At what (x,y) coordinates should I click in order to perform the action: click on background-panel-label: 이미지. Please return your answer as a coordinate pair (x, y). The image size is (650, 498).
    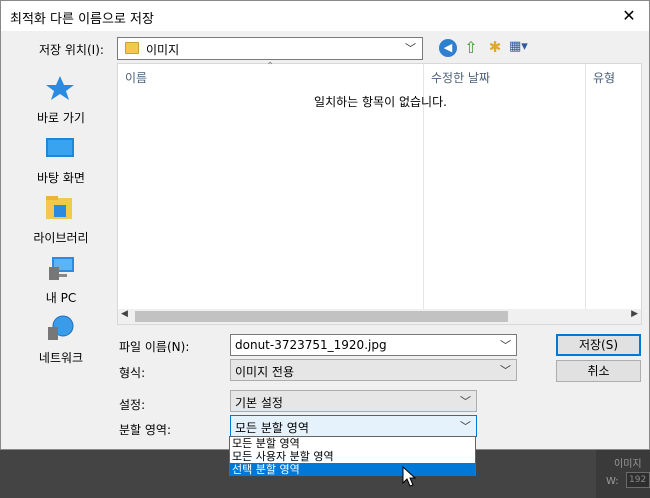
    Looking at the image, I should click on (628, 464).